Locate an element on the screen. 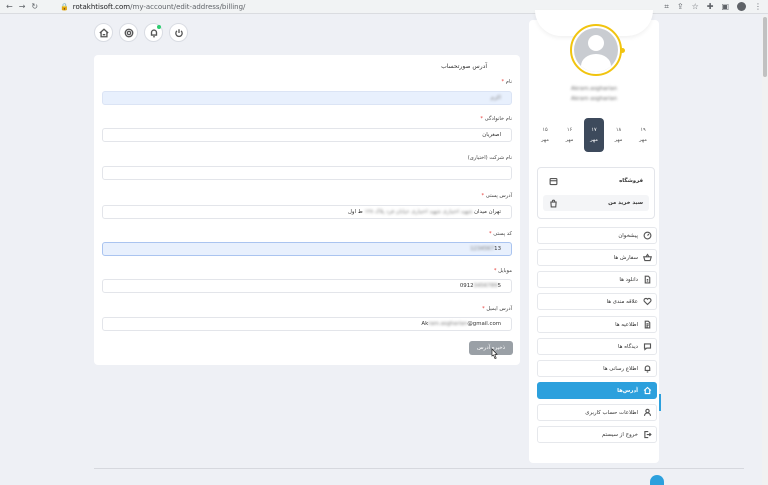 The width and height of the screenshot is (768, 485). last-name-label: نام خانوادگی * is located at coordinates (496, 119).